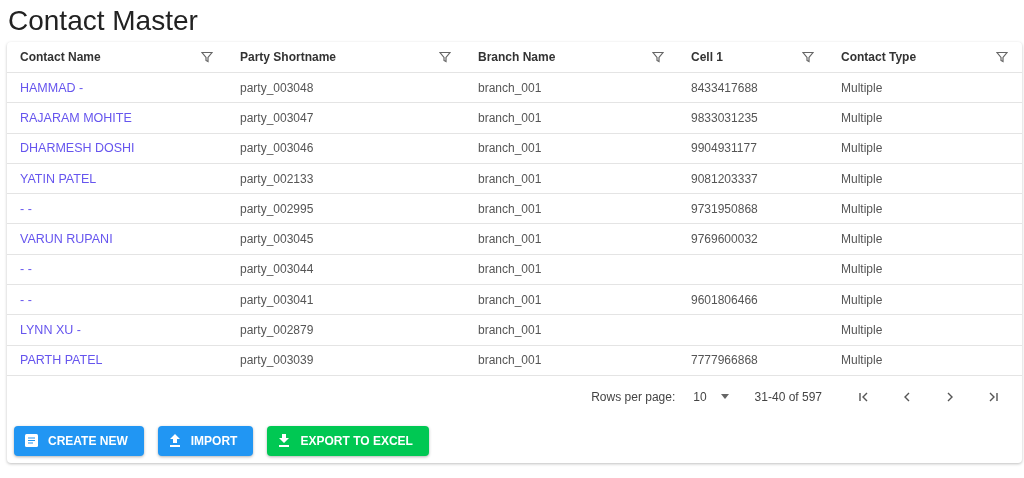 The height and width of the screenshot is (478, 1024). What do you see at coordinates (288, 57) in the screenshot?
I see `column-header: Party Shortname` at bounding box center [288, 57].